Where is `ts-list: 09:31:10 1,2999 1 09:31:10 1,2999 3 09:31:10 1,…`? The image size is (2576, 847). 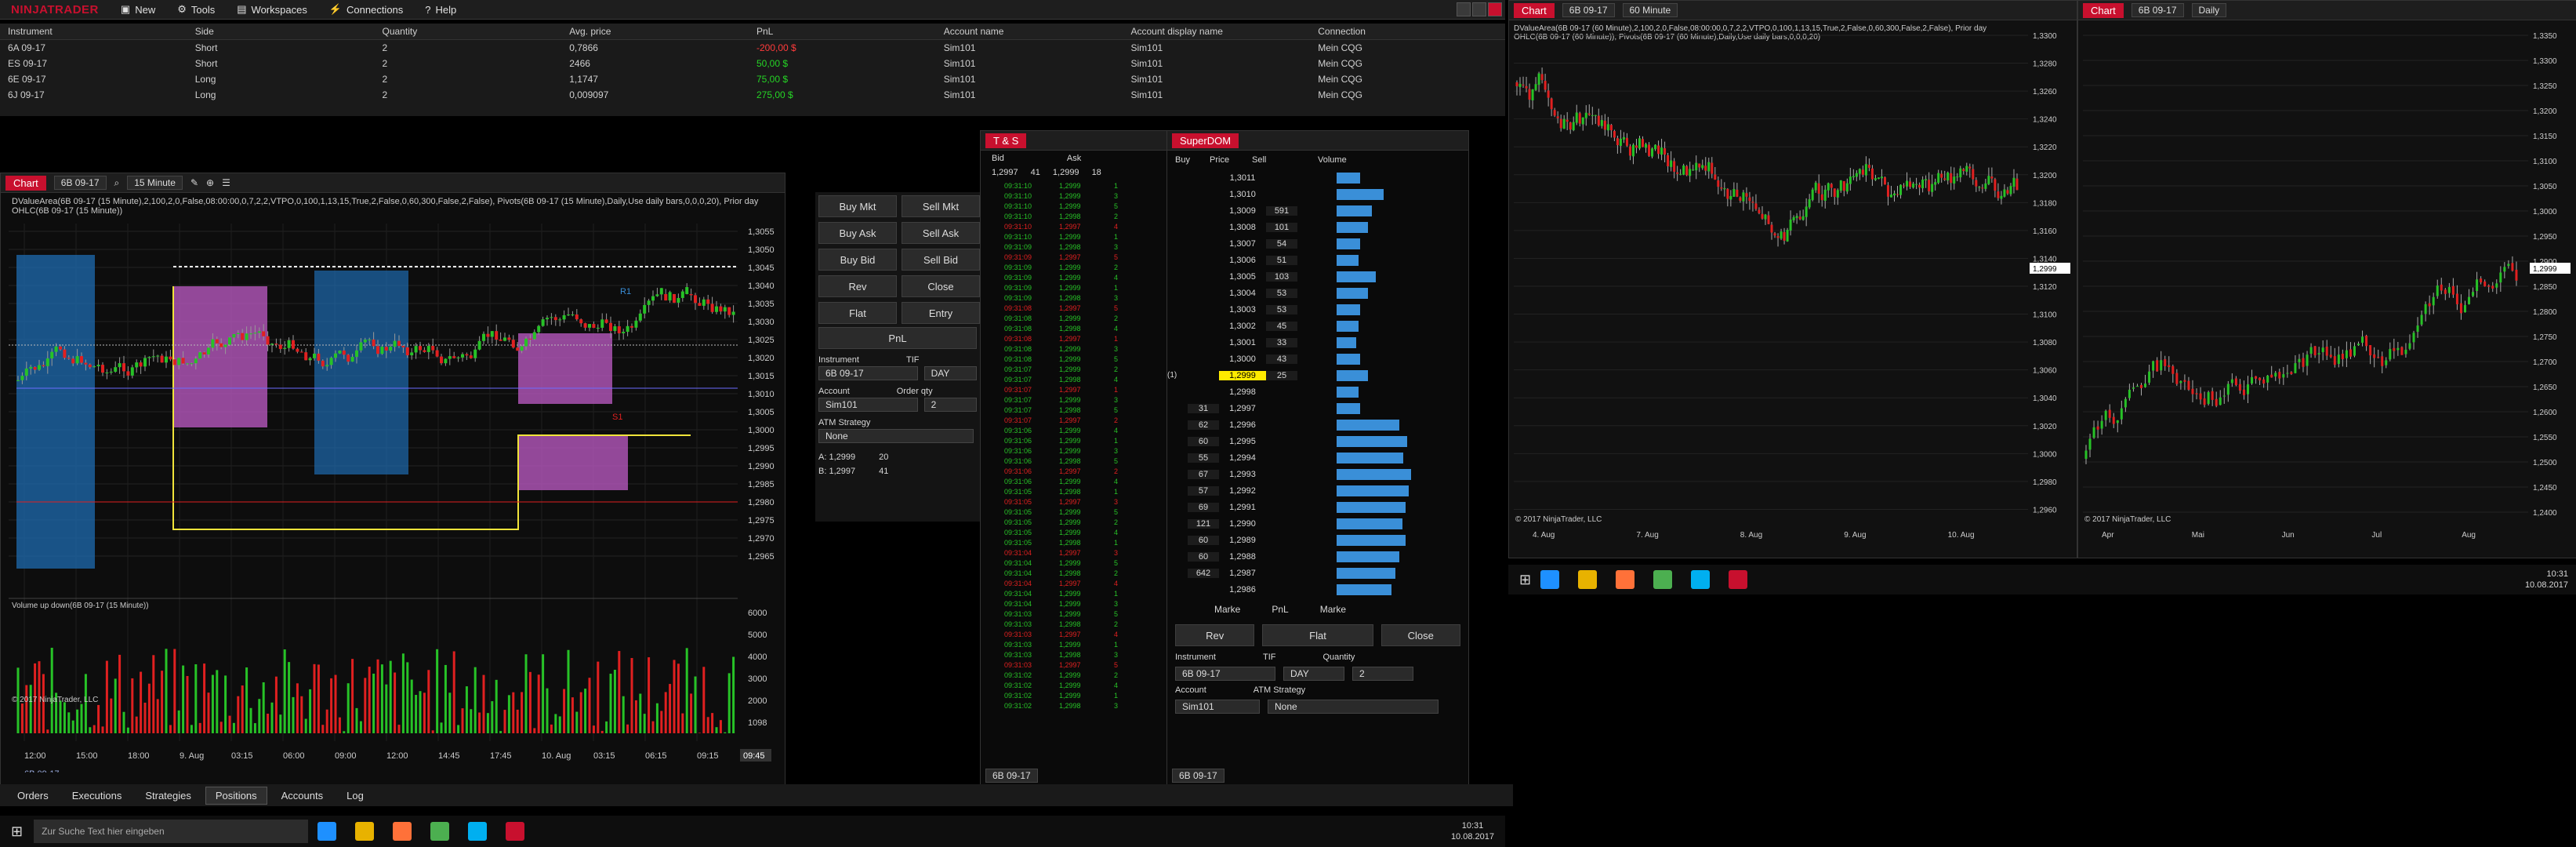
ts-list: 09:31:10 1,2999 1 09:31:10 1,2999 3 09:31:10 1,… is located at coordinates (1074, 445).